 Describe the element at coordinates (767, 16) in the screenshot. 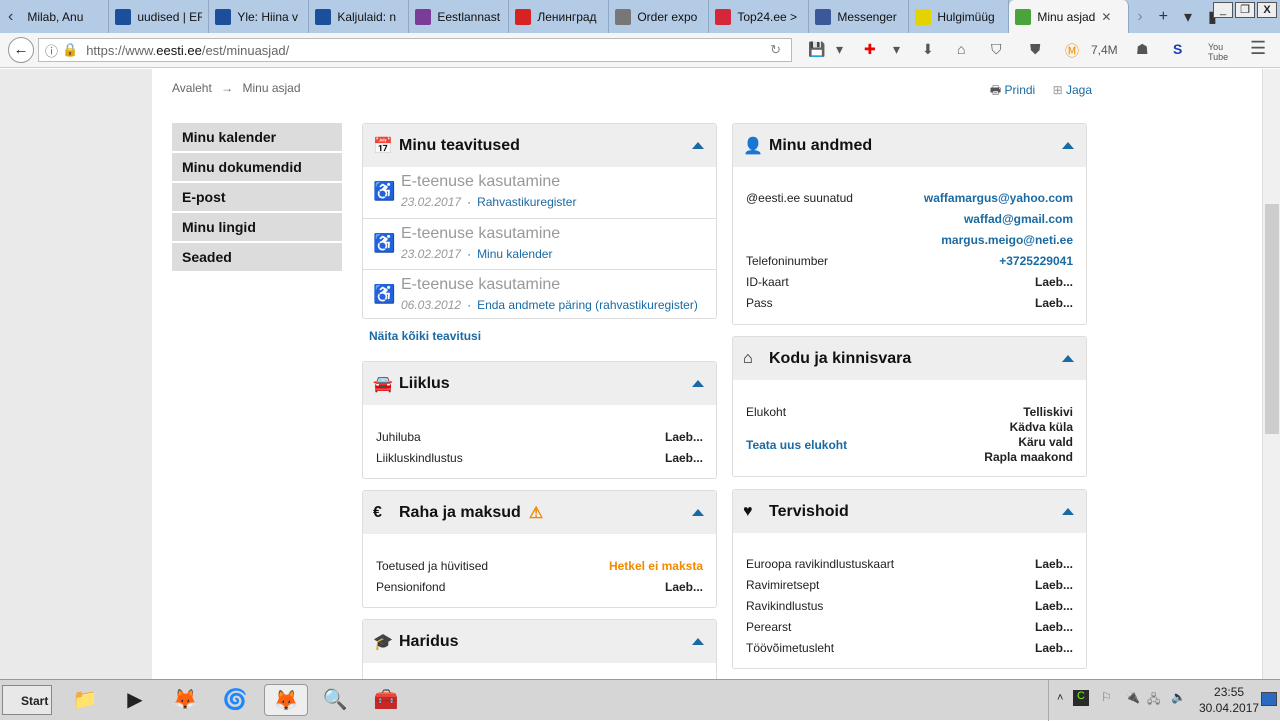

I see `tab-label: Top24.ee >` at that location.